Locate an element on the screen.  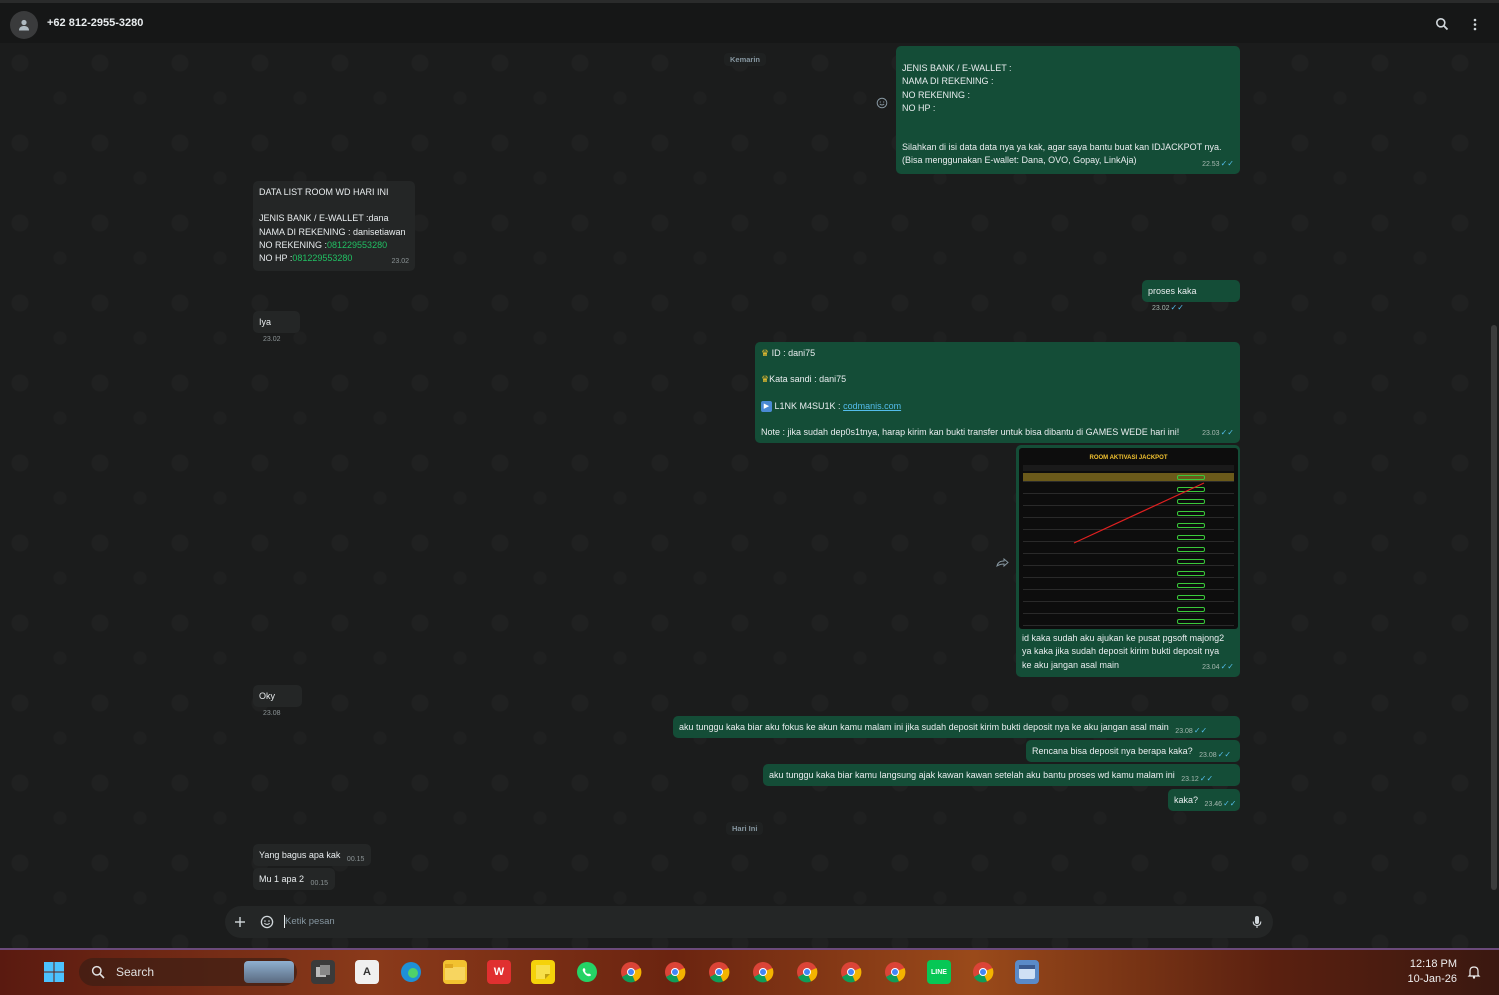
scrollbar-thumb is located at coordinates (1494, 607).